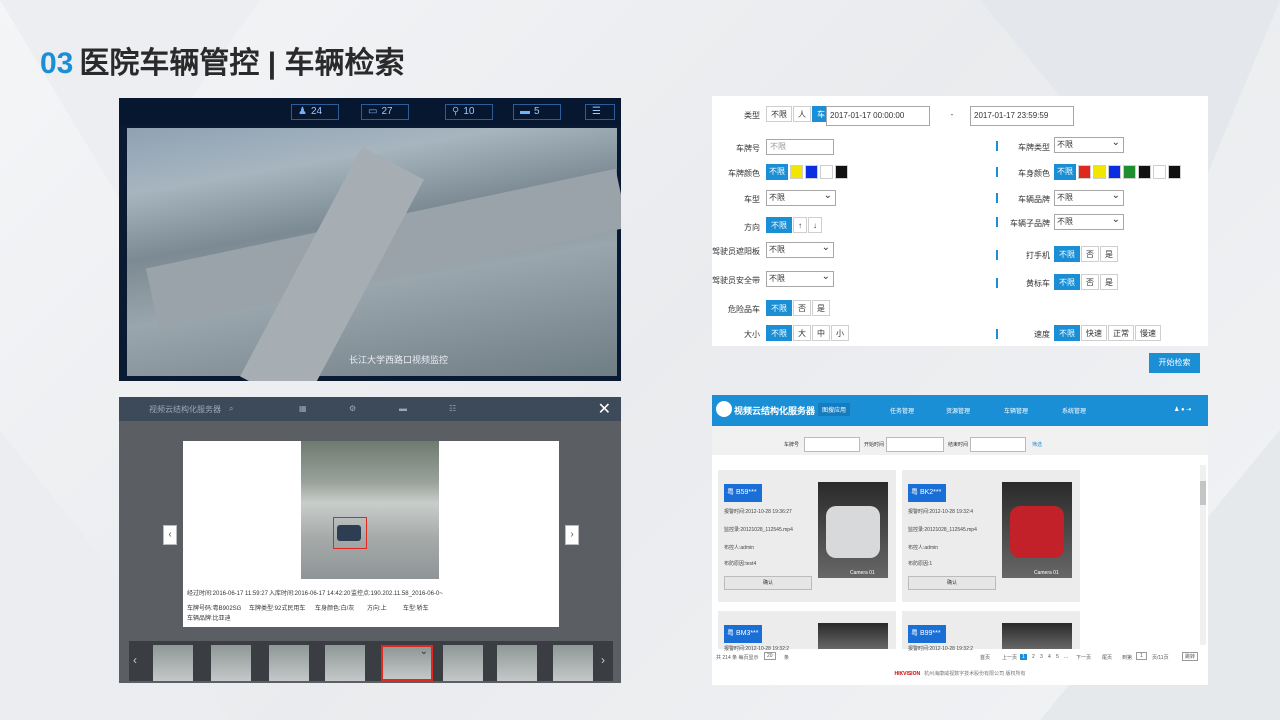  Describe the element at coordinates (1037, 444) in the screenshot. I see `filter-button: 筛选` at that location.